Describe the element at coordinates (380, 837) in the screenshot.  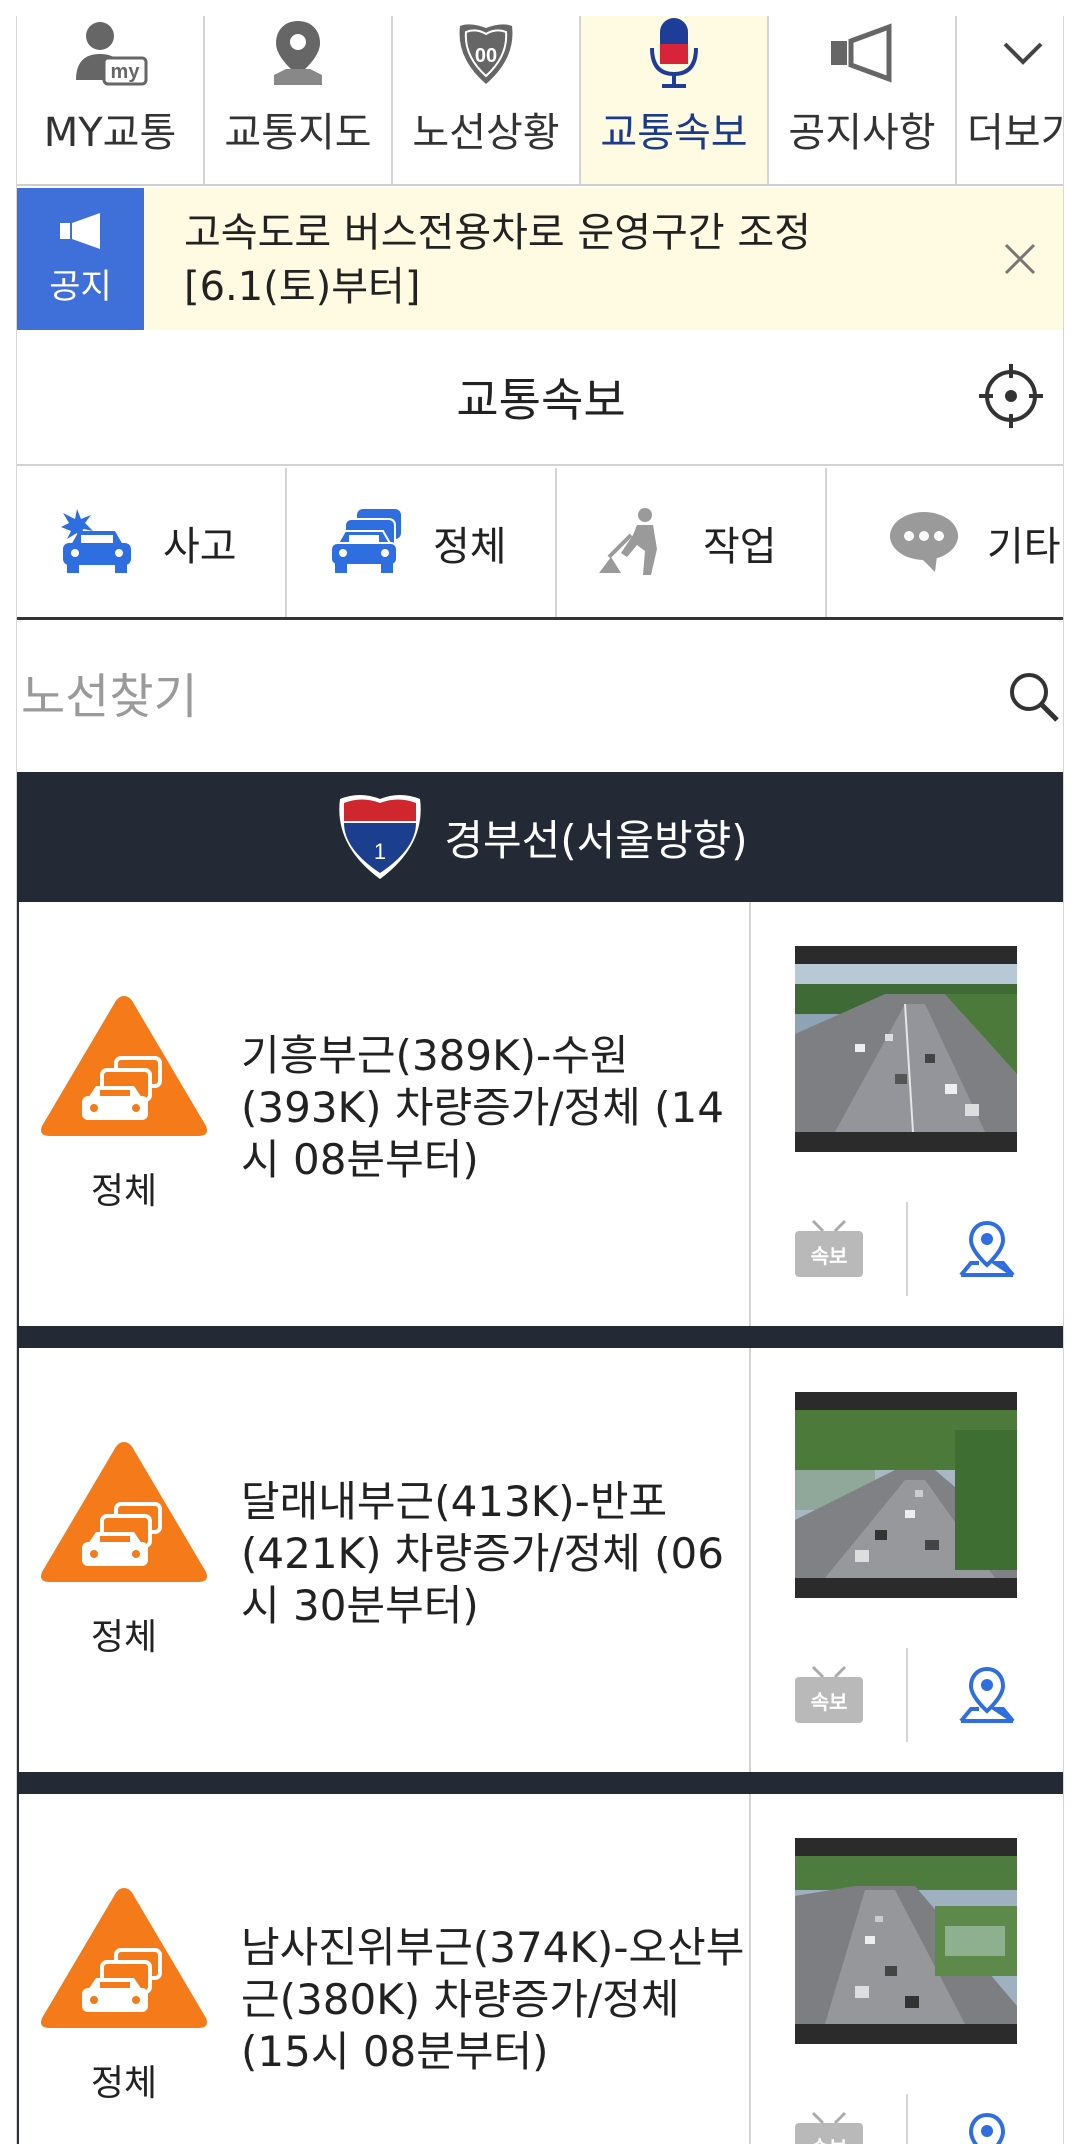
I see `interstate-shield-icon: 1` at that location.